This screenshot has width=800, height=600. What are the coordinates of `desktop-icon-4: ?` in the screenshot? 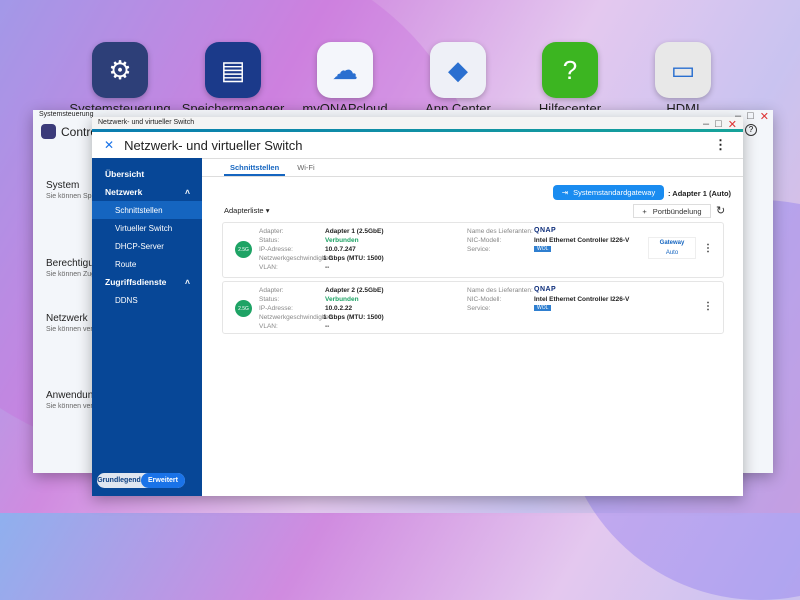 It's located at (570, 70).